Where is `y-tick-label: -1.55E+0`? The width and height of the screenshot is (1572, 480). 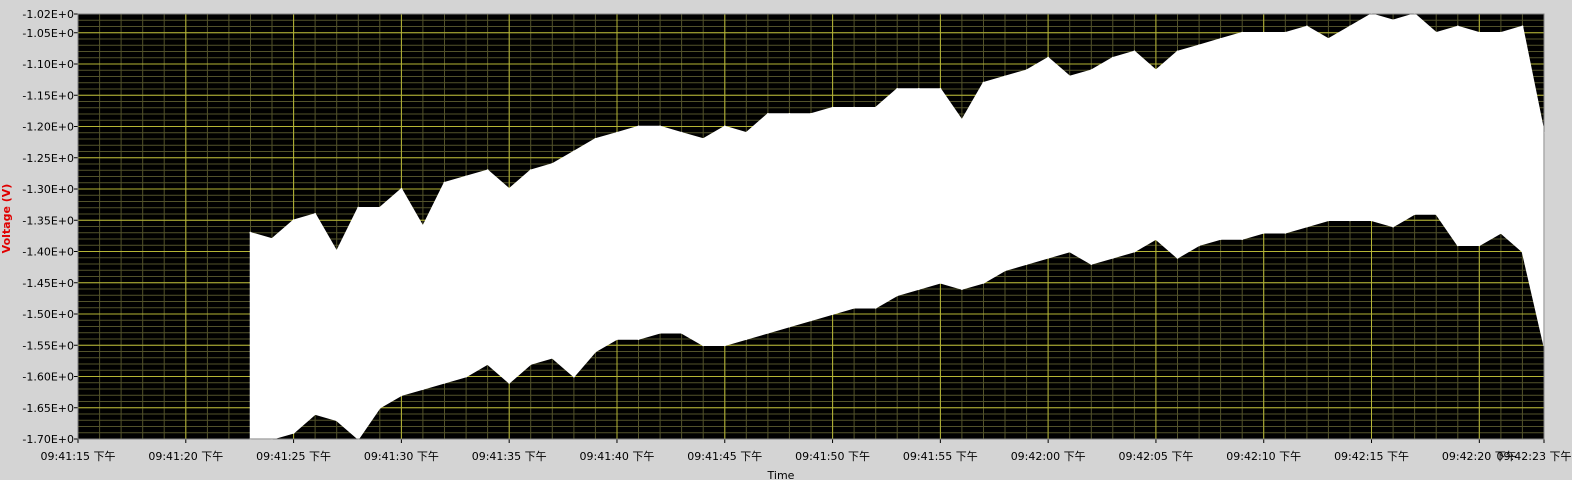 y-tick-label: -1.55E+0 is located at coordinates (48, 345).